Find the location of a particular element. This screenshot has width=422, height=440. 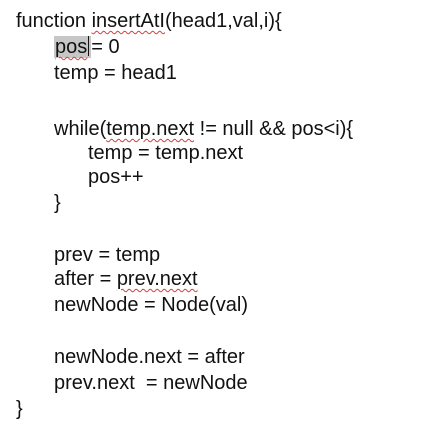

misspelled-prev-next: prev.next is located at coordinates (157, 279).